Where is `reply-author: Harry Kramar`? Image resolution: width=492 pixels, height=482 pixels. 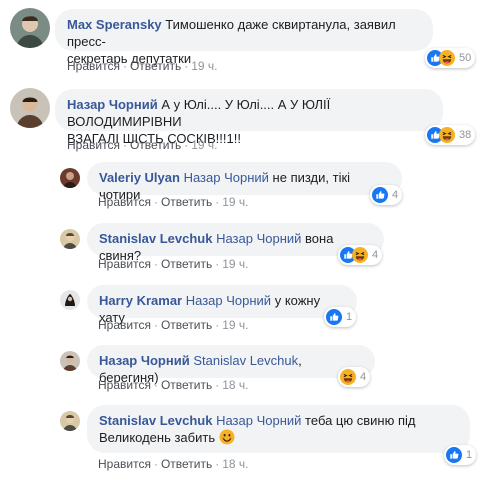
reply-author: Harry Kramar is located at coordinates (140, 300).